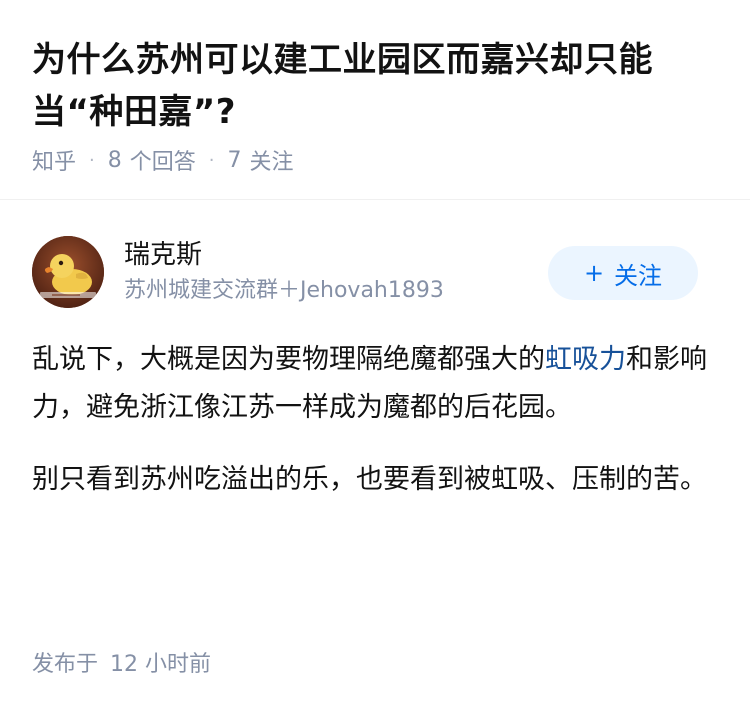  I want to click on avatar, so click(68, 272).